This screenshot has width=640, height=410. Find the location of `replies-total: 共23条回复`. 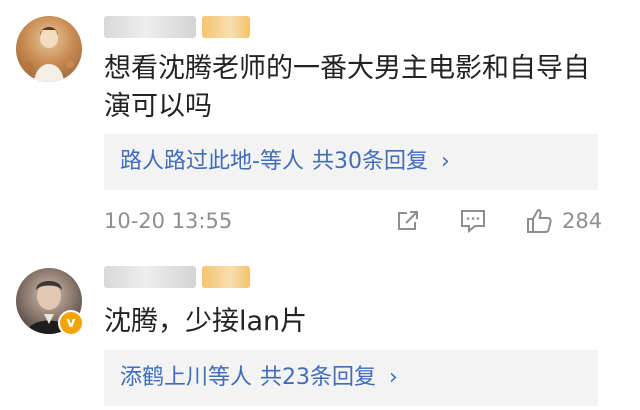

replies-total: 共23条回复 is located at coordinates (318, 377).